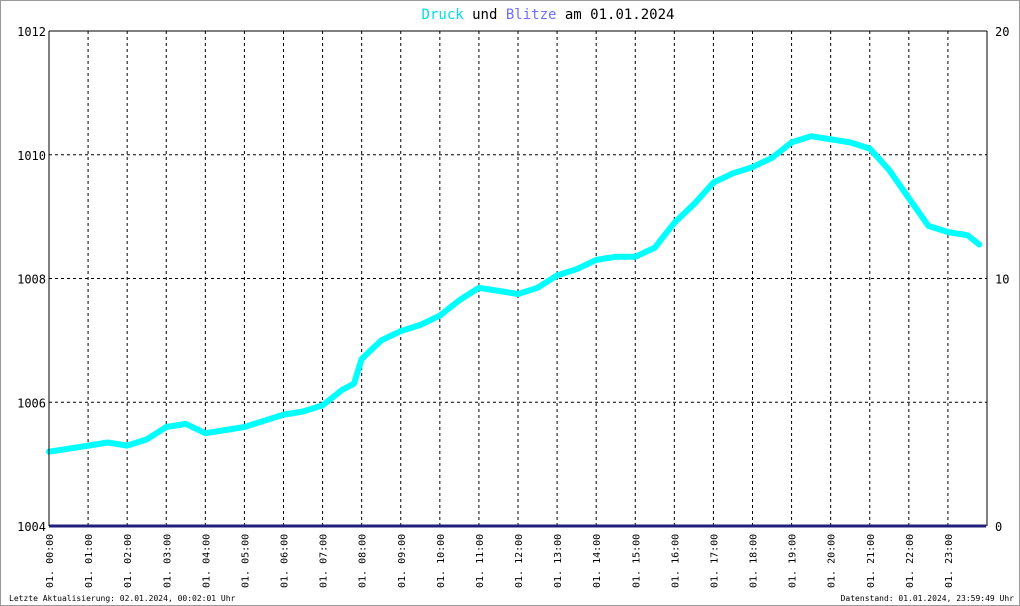 This screenshot has height=606, width=1020. Describe the element at coordinates (31, 527) in the screenshot. I see `y-left-tick-label: 1004` at that location.